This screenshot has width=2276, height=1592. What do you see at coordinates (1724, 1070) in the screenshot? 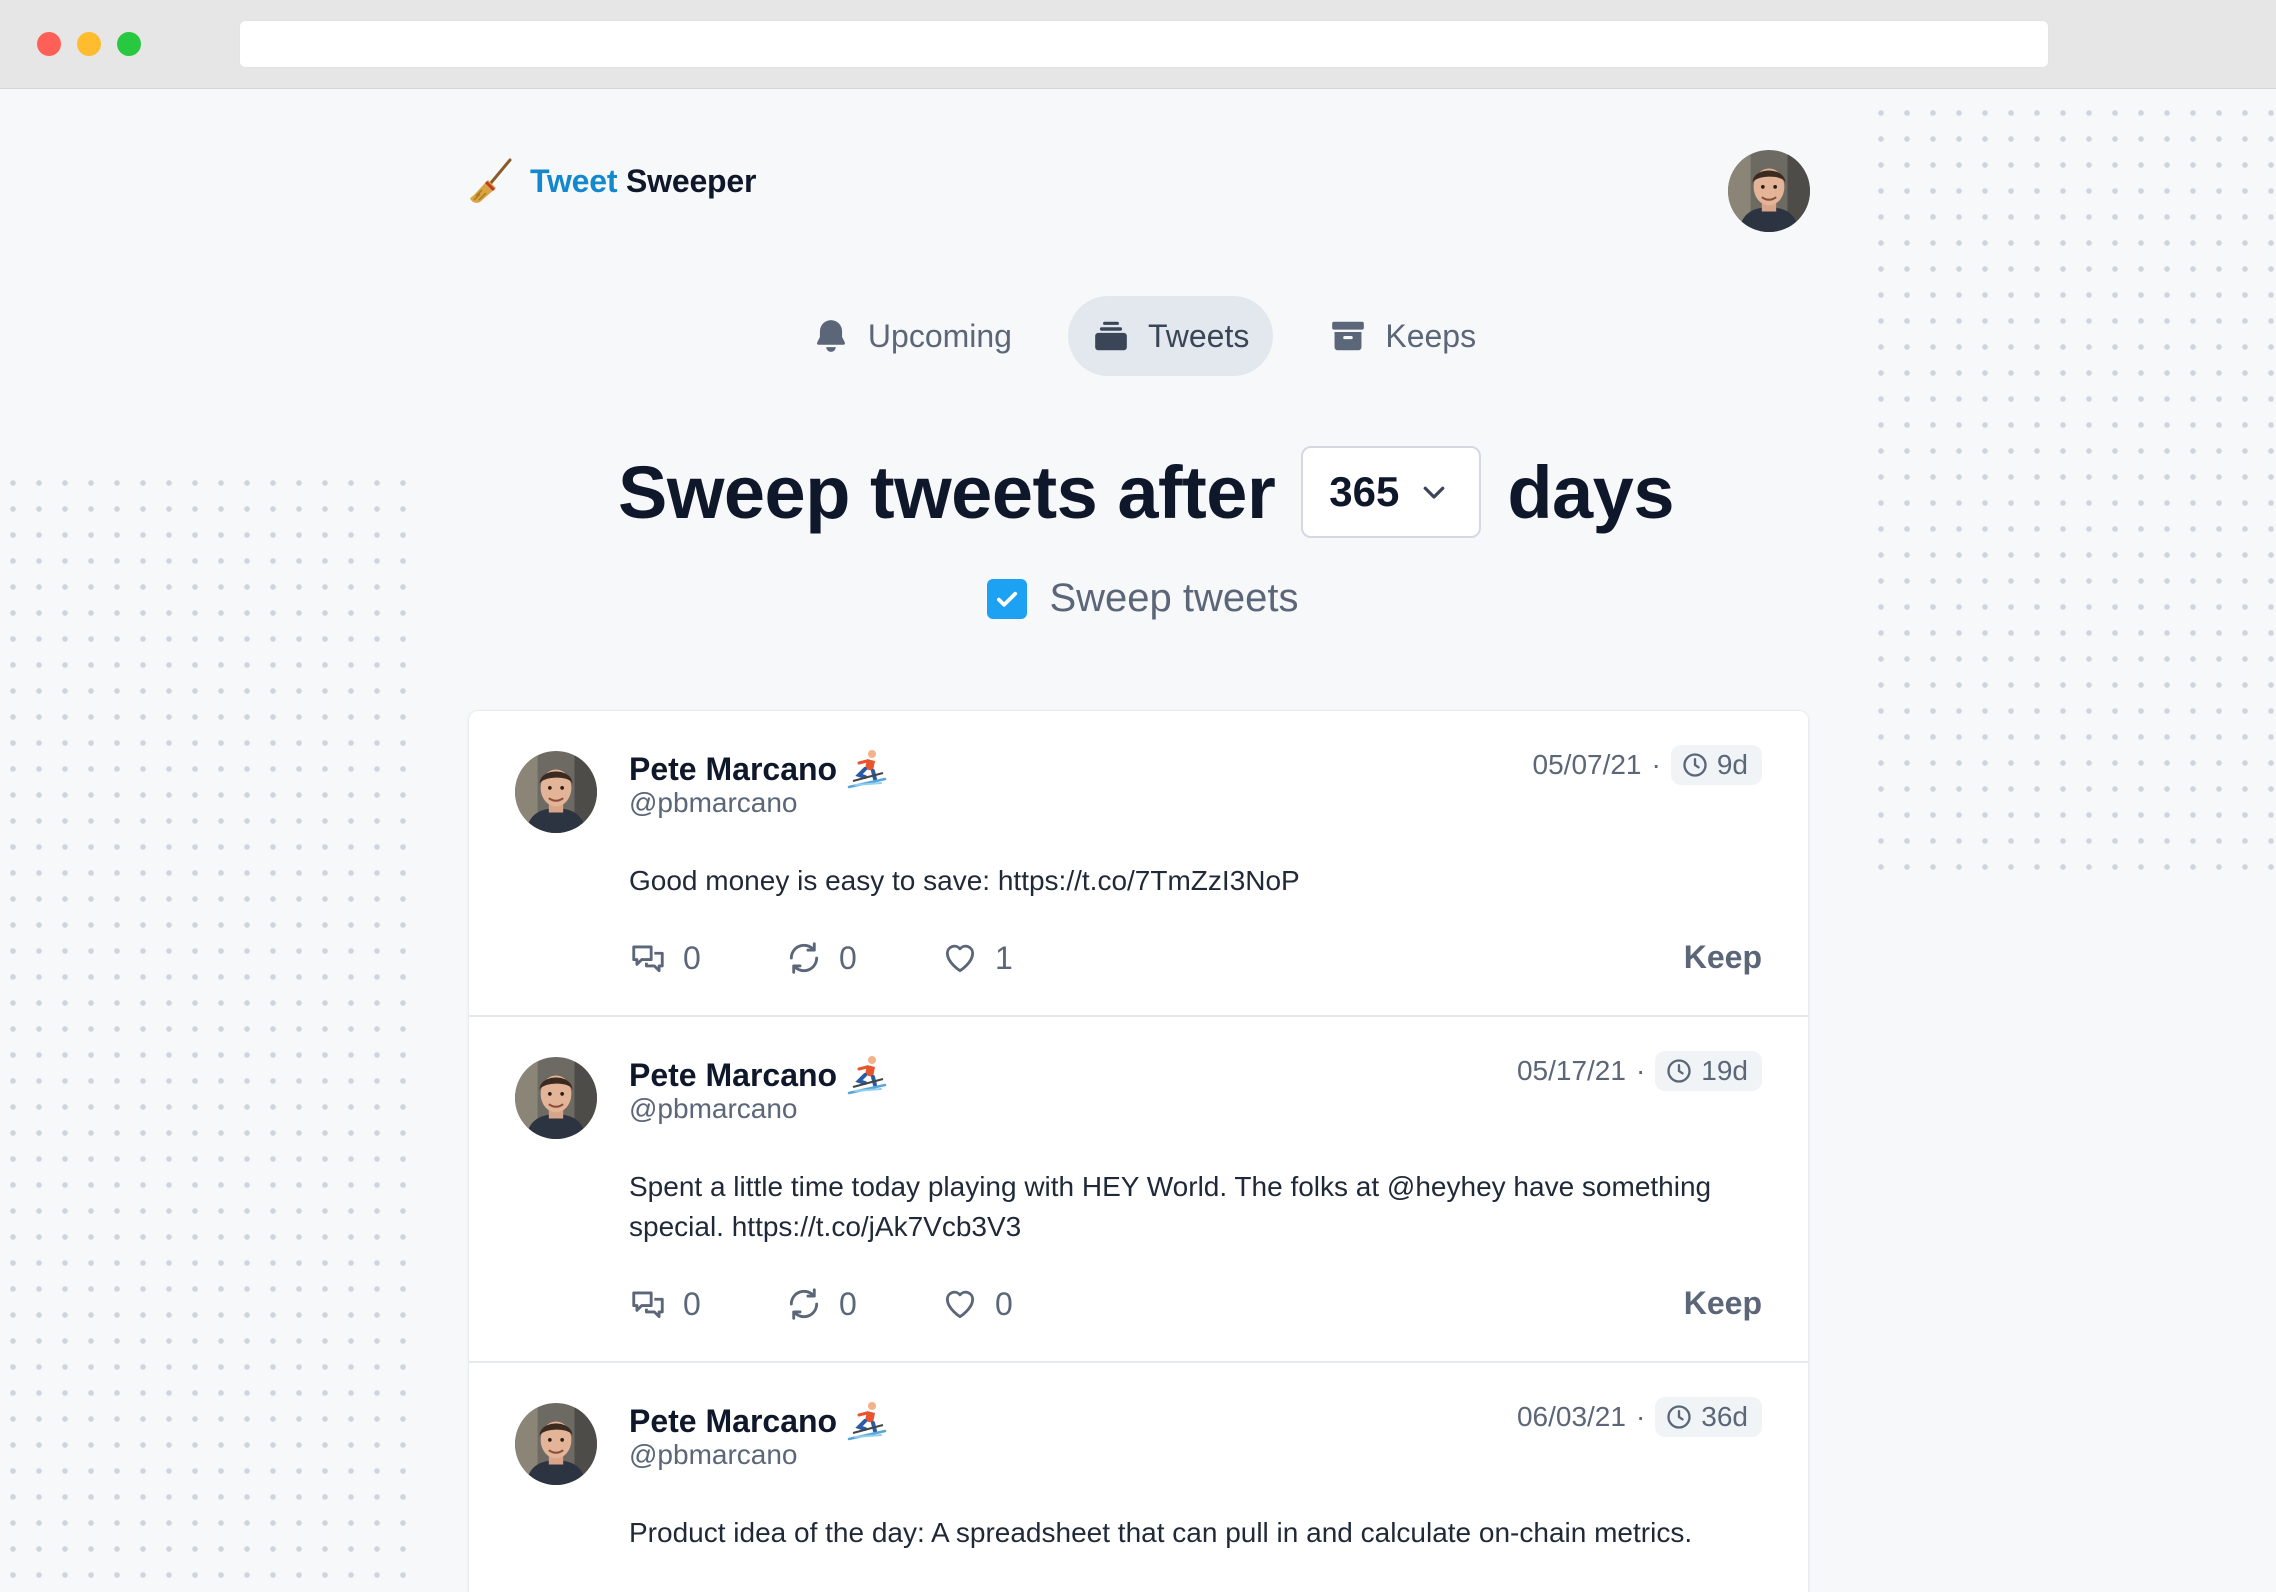
I see `age-value: 19d` at bounding box center [1724, 1070].